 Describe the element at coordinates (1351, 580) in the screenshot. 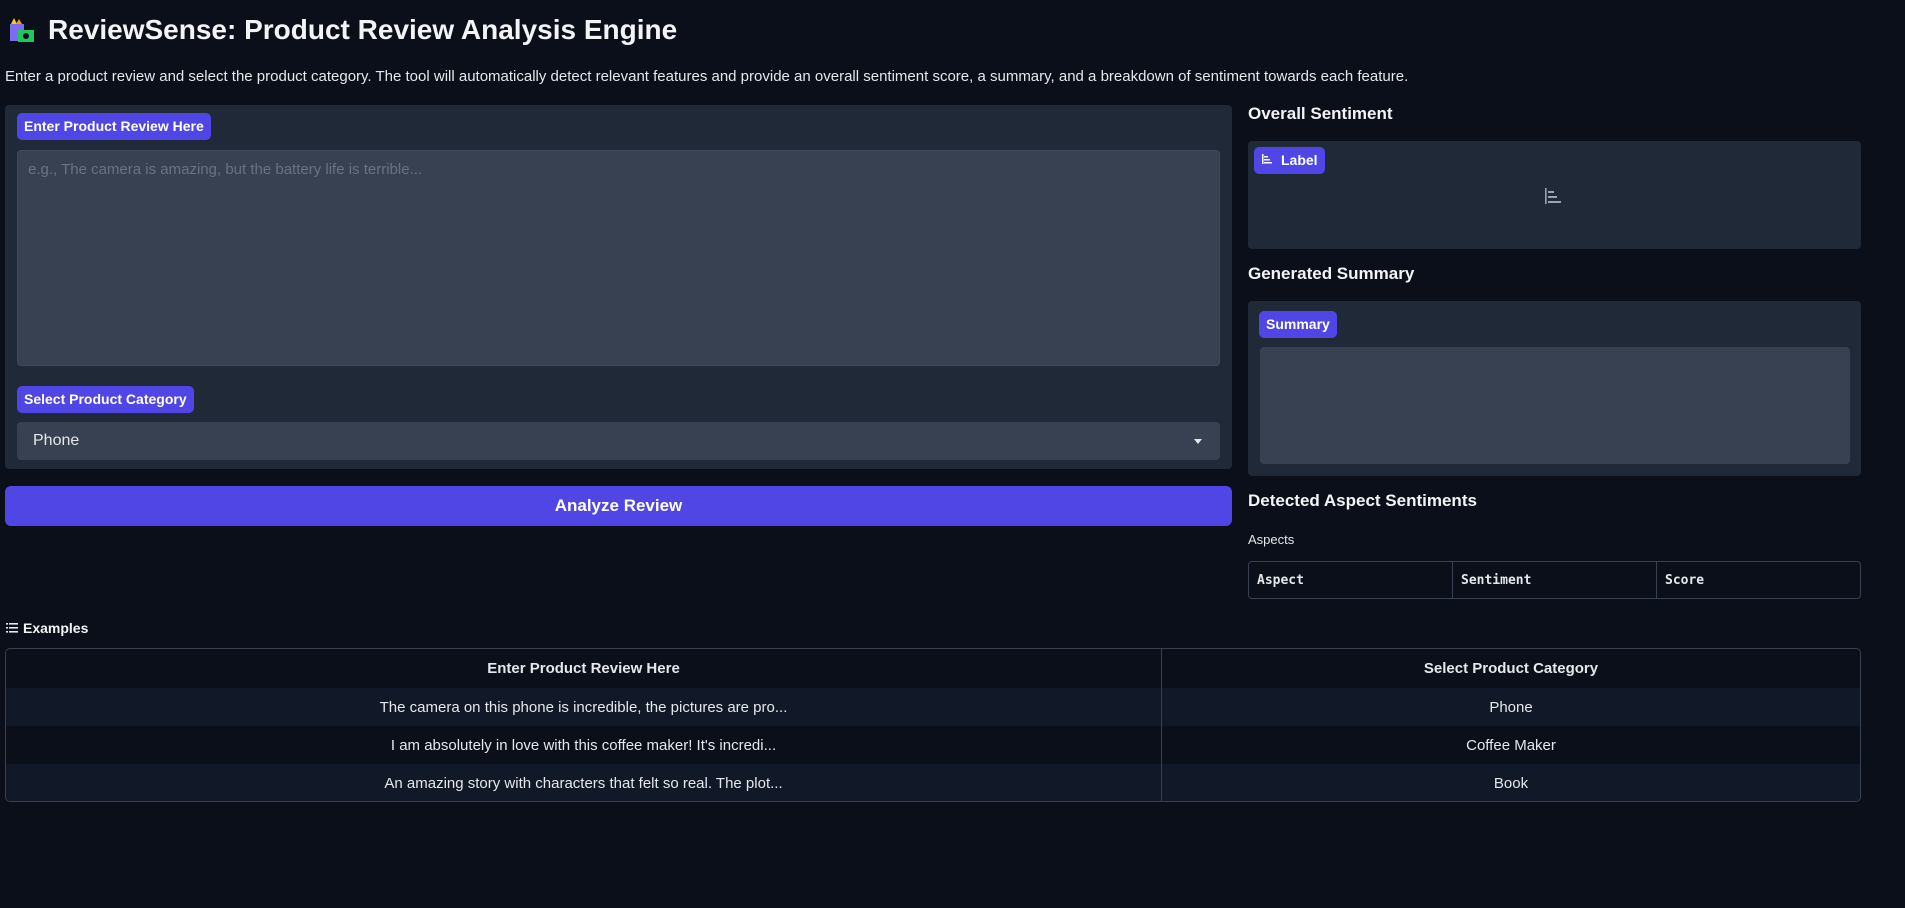

I see `aspects-col-aspect: Aspect` at that location.